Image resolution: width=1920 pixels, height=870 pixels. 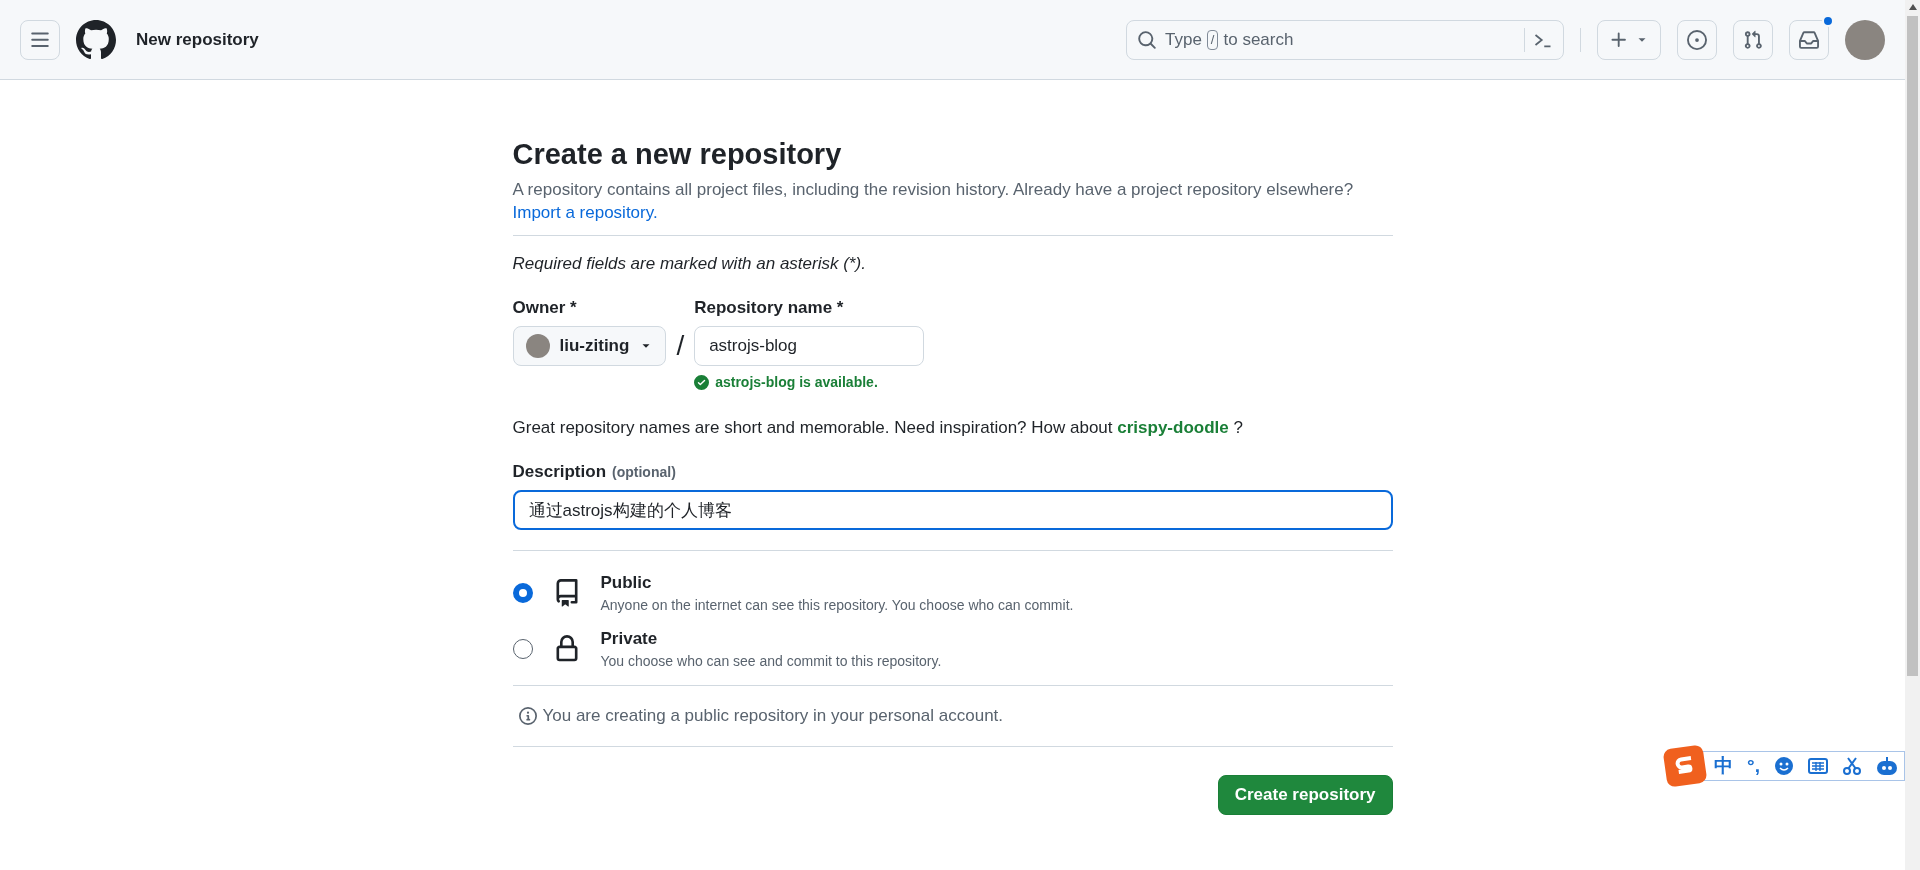 I want to click on description-input: 通过astrojs构建的个人博客, so click(x=952, y=510).